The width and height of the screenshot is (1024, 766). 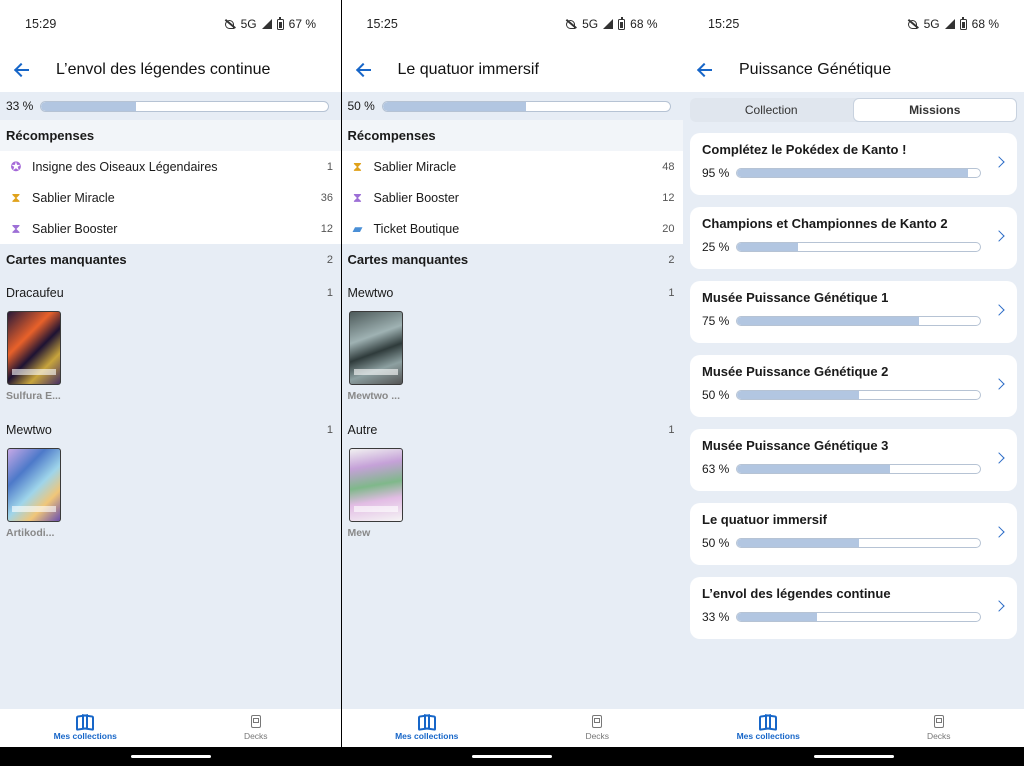 What do you see at coordinates (716, 321) in the screenshot?
I see `mission-progress-label: 75 %` at bounding box center [716, 321].